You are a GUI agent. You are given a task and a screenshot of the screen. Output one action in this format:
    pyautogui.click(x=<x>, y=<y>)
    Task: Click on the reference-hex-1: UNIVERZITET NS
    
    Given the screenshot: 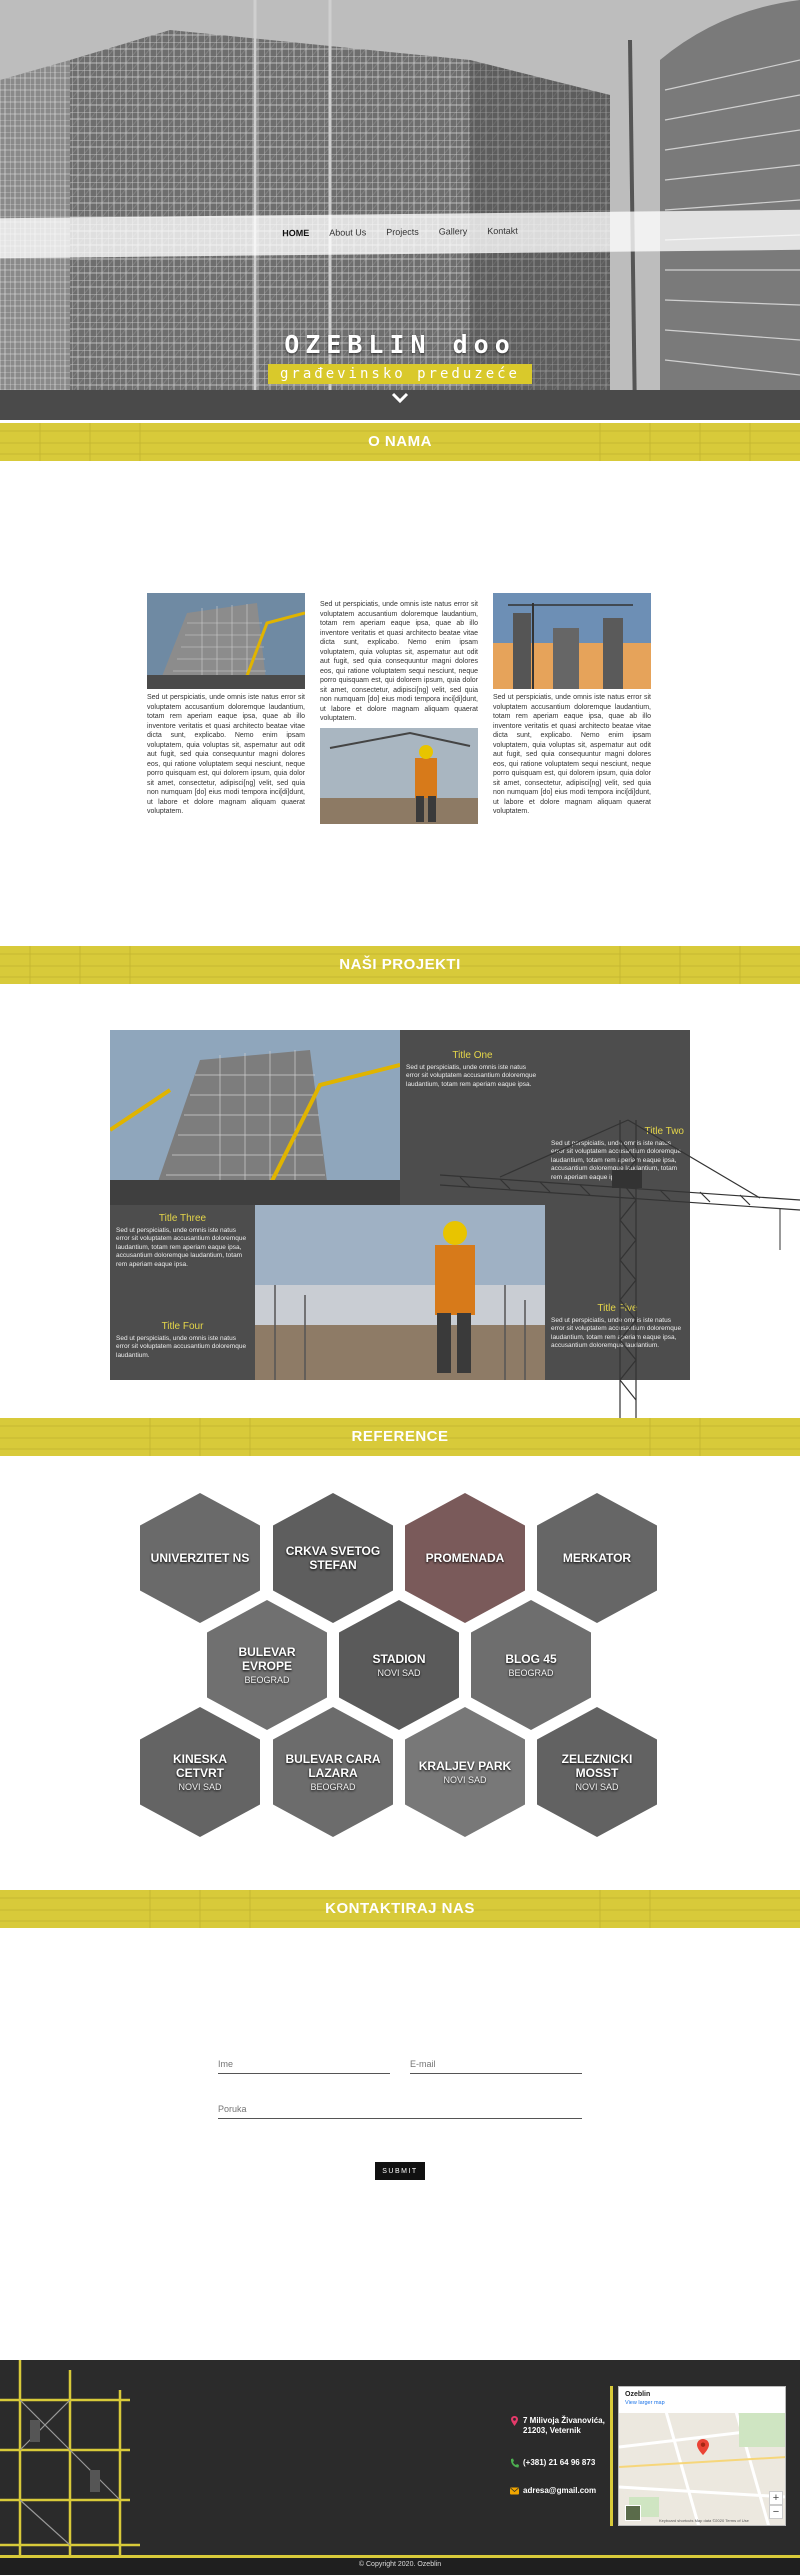 What is the action you would take?
    pyautogui.click(x=200, y=1558)
    